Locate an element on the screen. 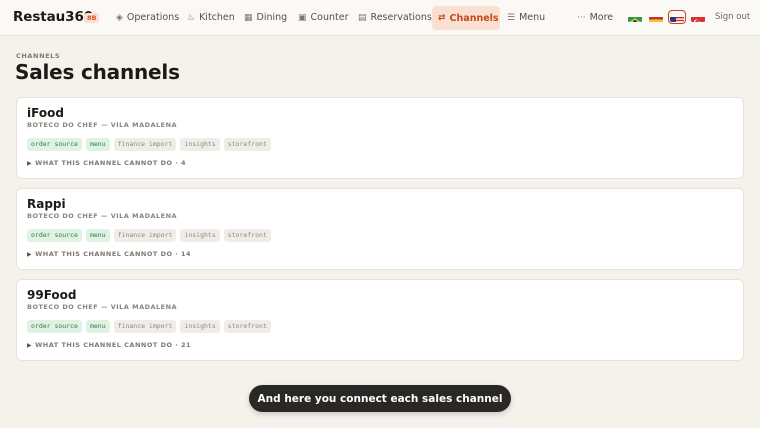 The image size is (760, 428). nav-item-operations: ◈ Operations is located at coordinates (147, 17).